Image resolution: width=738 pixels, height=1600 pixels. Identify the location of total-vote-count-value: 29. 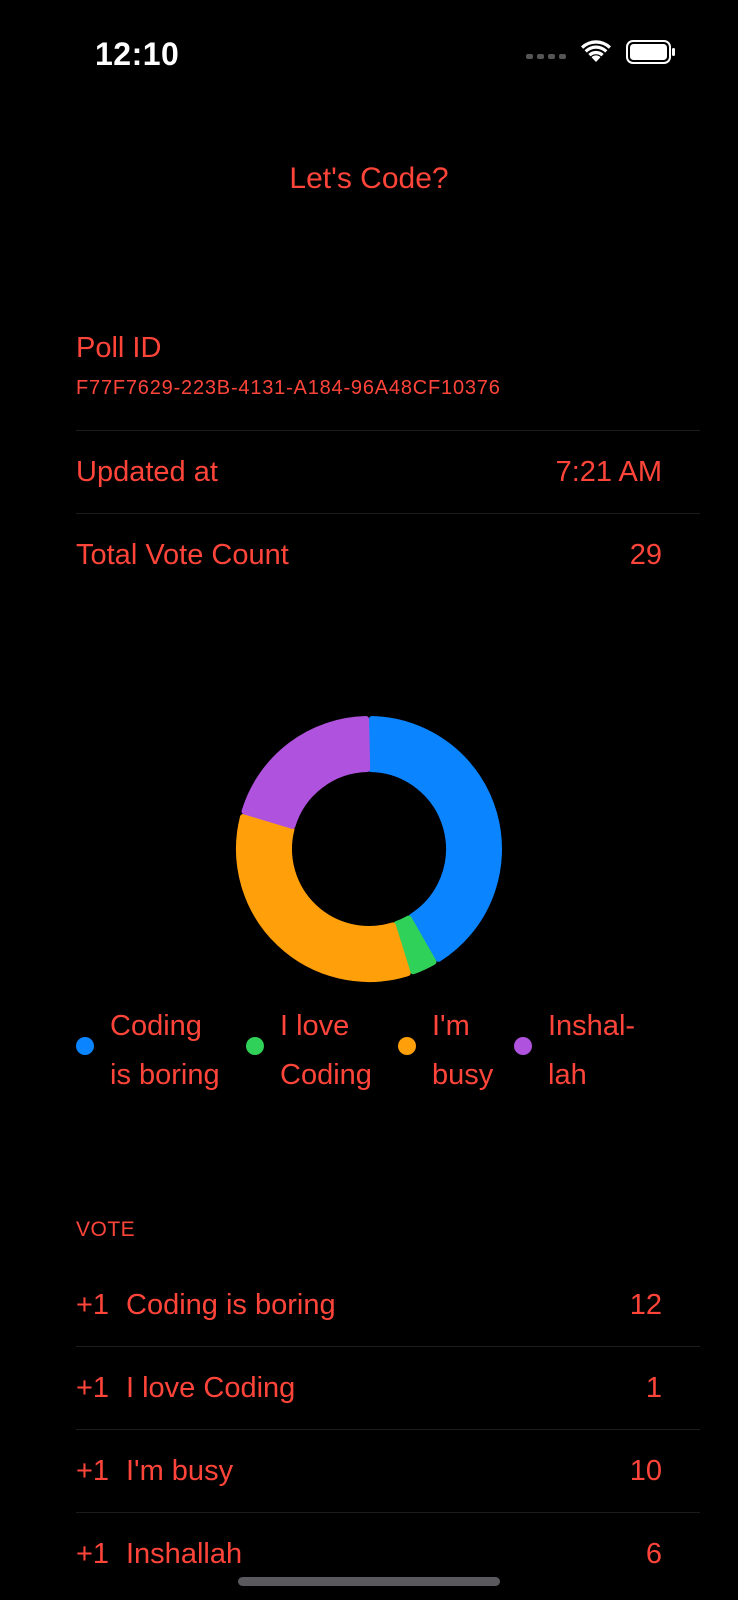
(645, 554).